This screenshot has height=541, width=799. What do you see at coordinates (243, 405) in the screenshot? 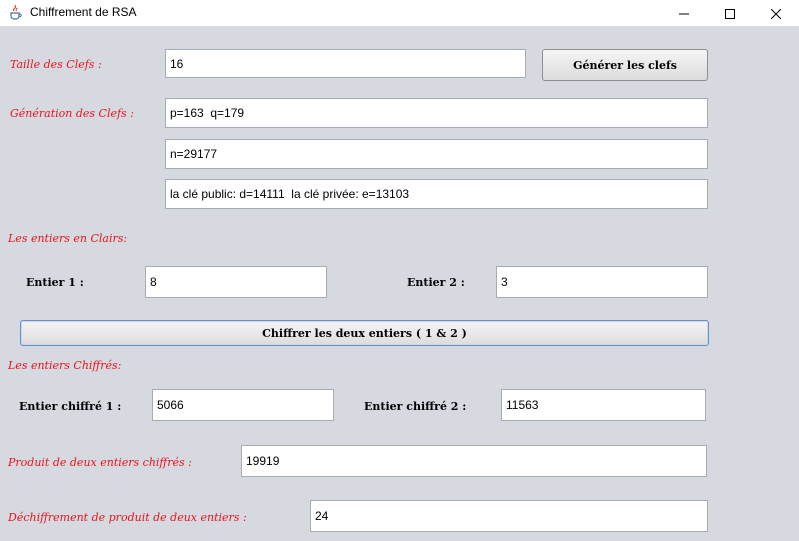
I see `cipher1-field` at bounding box center [243, 405].